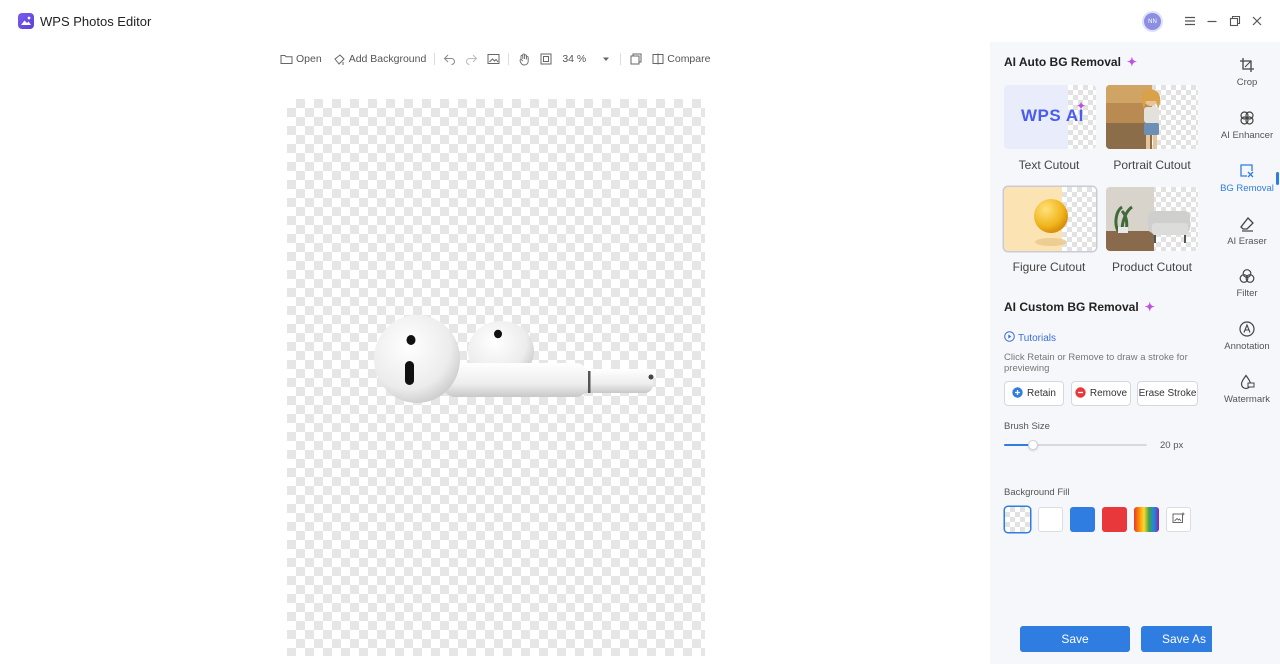 This screenshot has width=1280, height=664. Describe the element at coordinates (1247, 276) in the screenshot. I see `filter-icon` at that location.